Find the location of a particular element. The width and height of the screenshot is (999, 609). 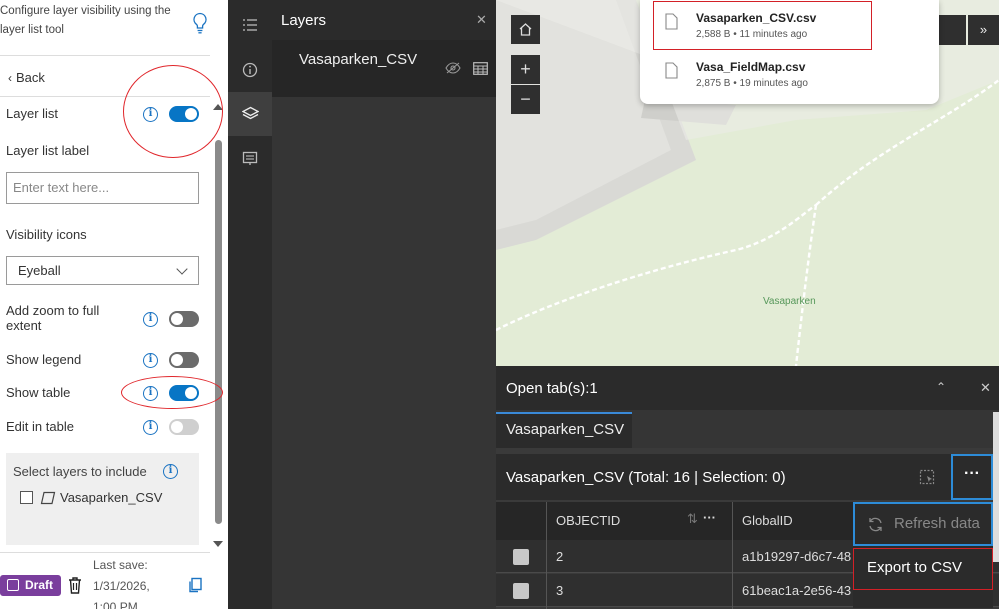

options-menu: Refresh data Export to CSV is located at coordinates (923, 555).